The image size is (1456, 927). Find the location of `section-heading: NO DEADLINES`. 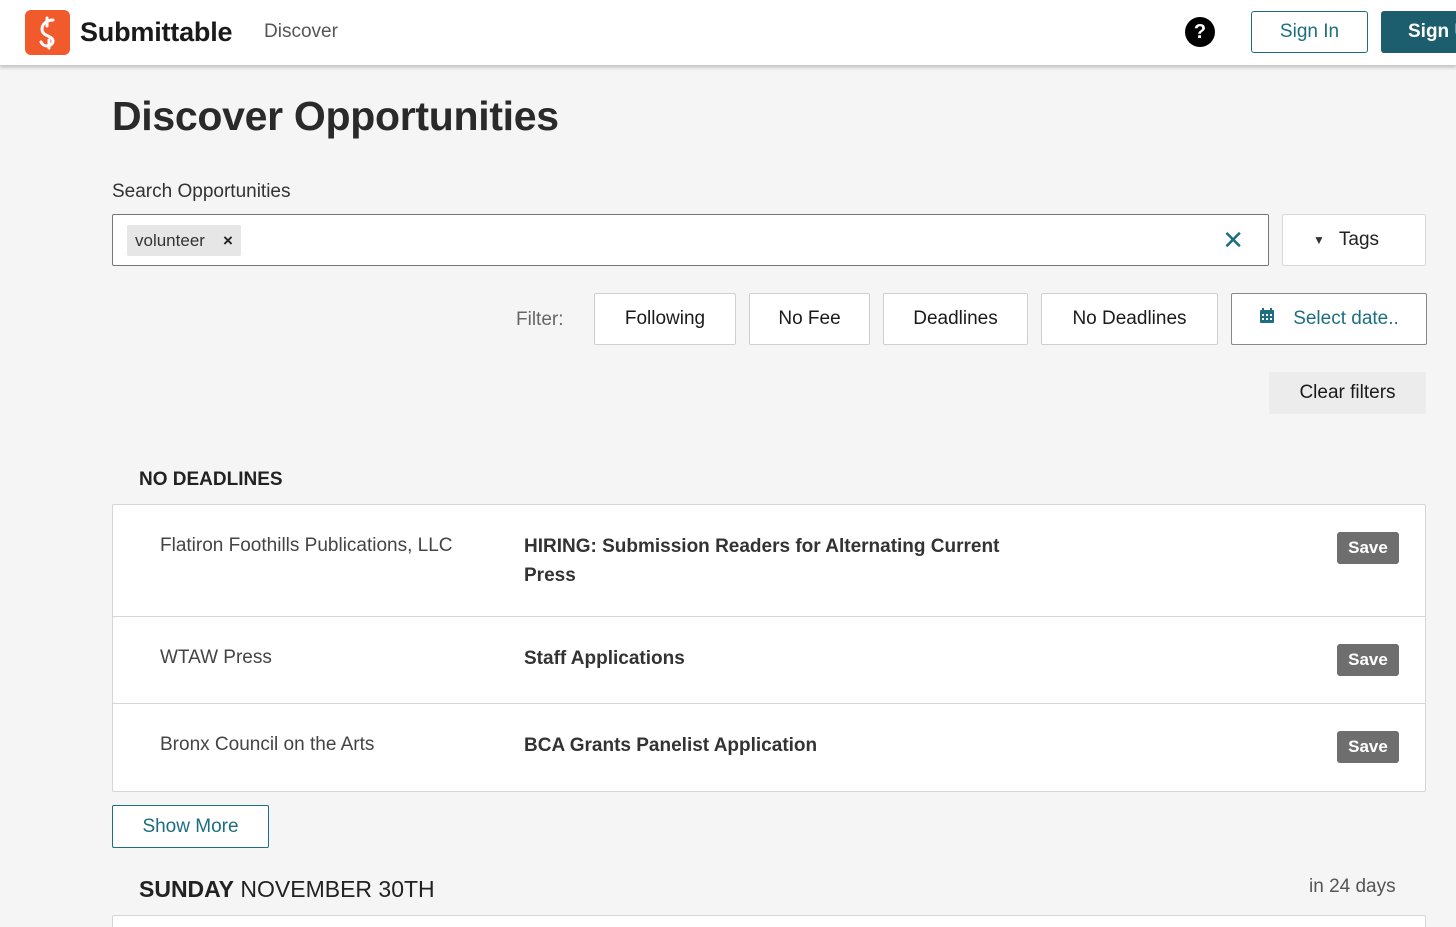

section-heading: NO DEADLINES is located at coordinates (211, 479).